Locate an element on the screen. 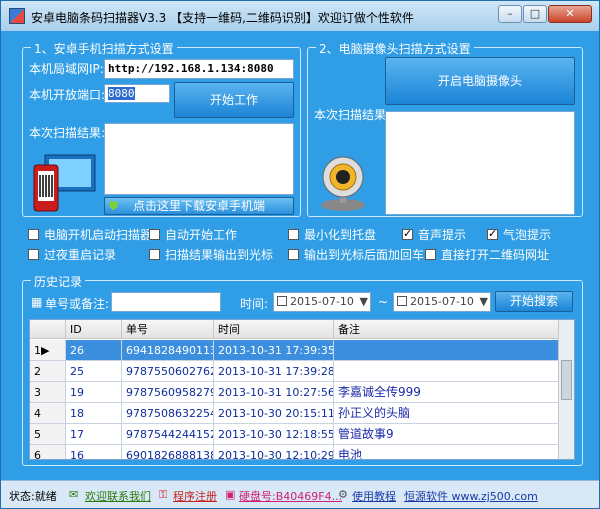  camera-result-label: 本次扫描结果 is located at coordinates (350, 115).